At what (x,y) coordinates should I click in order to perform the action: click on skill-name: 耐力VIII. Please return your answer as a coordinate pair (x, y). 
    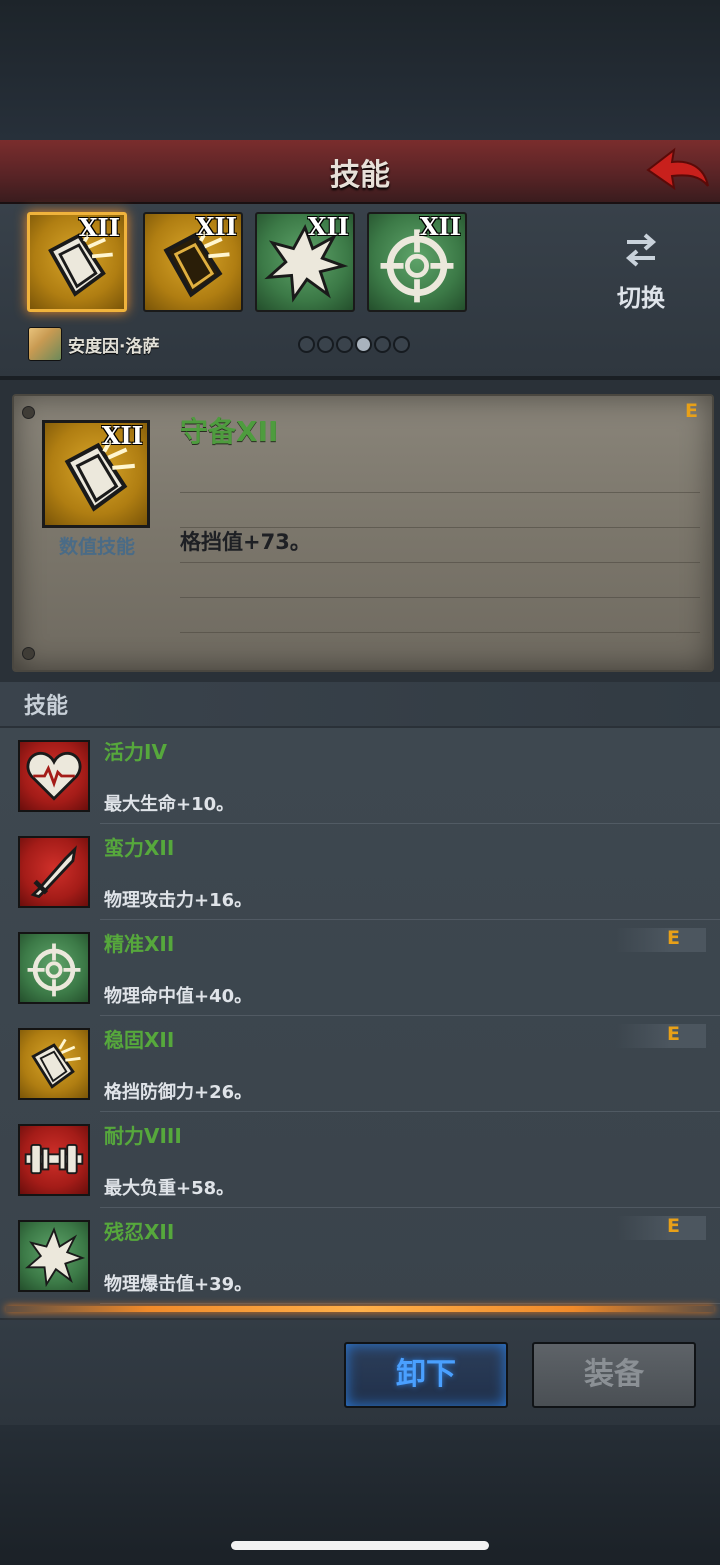
    Looking at the image, I should click on (143, 1136).